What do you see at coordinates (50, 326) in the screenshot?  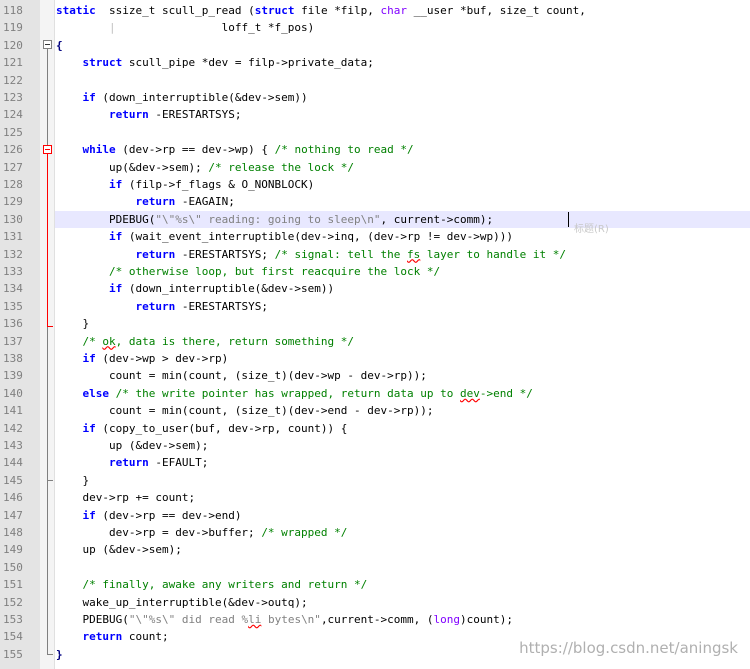 I see `fold-end-while` at bounding box center [50, 326].